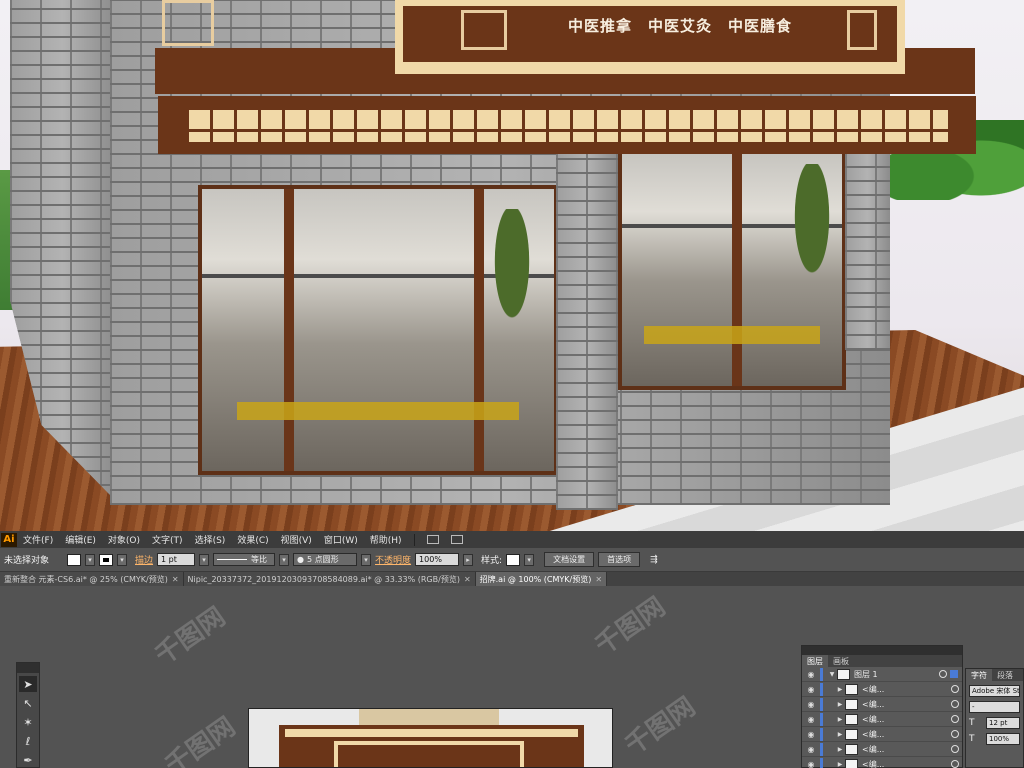 The width and height of the screenshot is (1024, 768). I want to click on collapse-icon: ▼, so click(832, 674).